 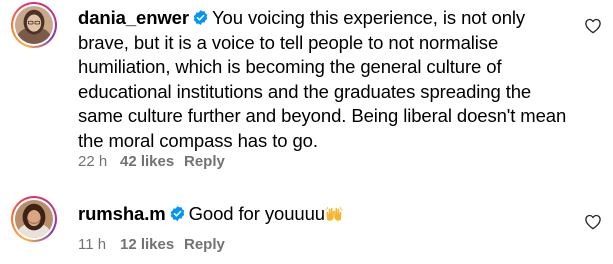 I want to click on comment-meta: 22 h 42 likes Reply, so click(x=151, y=161).